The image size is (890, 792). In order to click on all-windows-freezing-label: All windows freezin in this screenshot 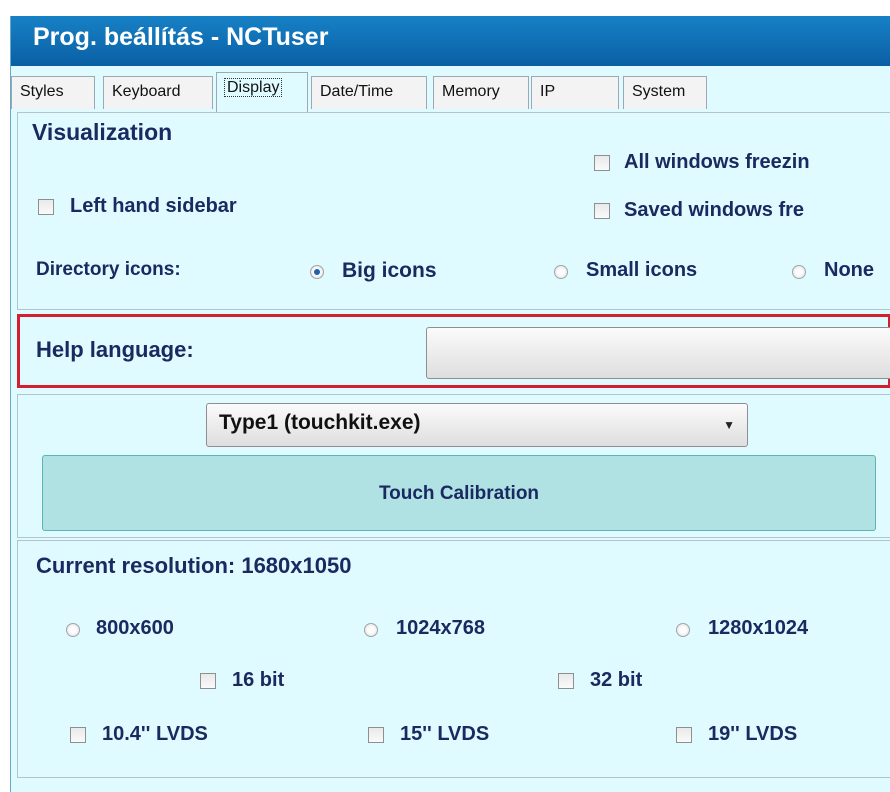, I will do `click(717, 162)`.